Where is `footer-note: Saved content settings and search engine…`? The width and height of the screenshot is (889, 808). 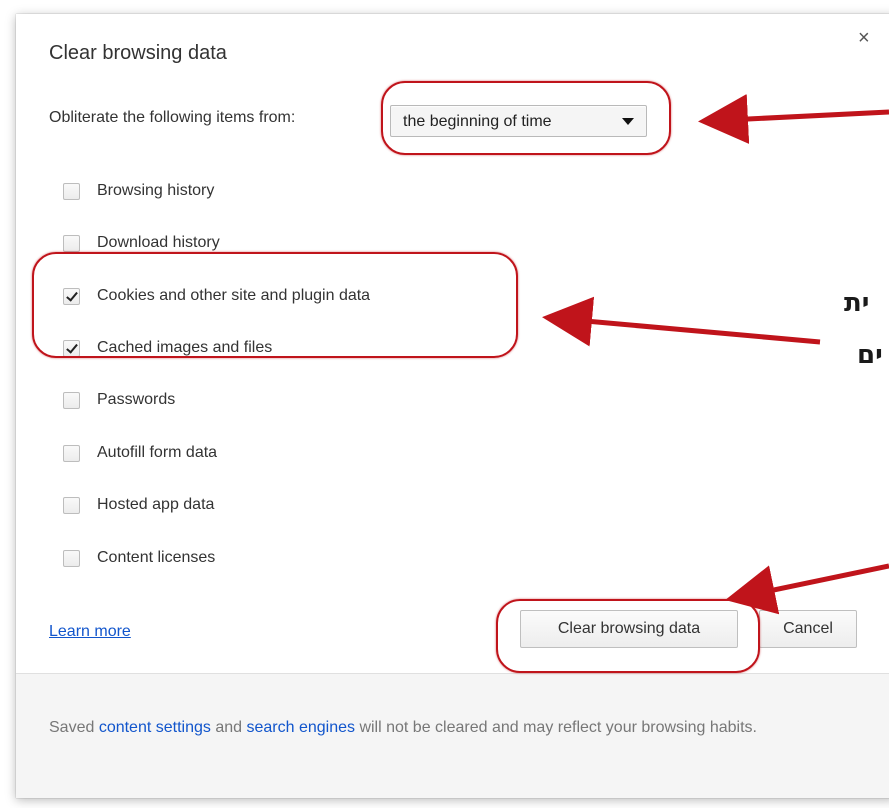 footer-note: Saved content settings and search engine… is located at coordinates (449, 728).